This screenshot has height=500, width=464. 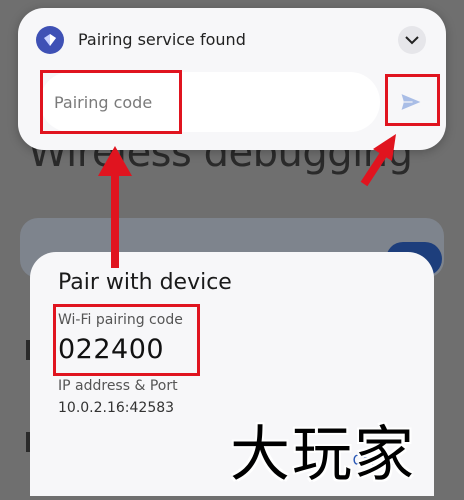 I want to click on arrow-diagonal-icon, so click(x=378, y=160).